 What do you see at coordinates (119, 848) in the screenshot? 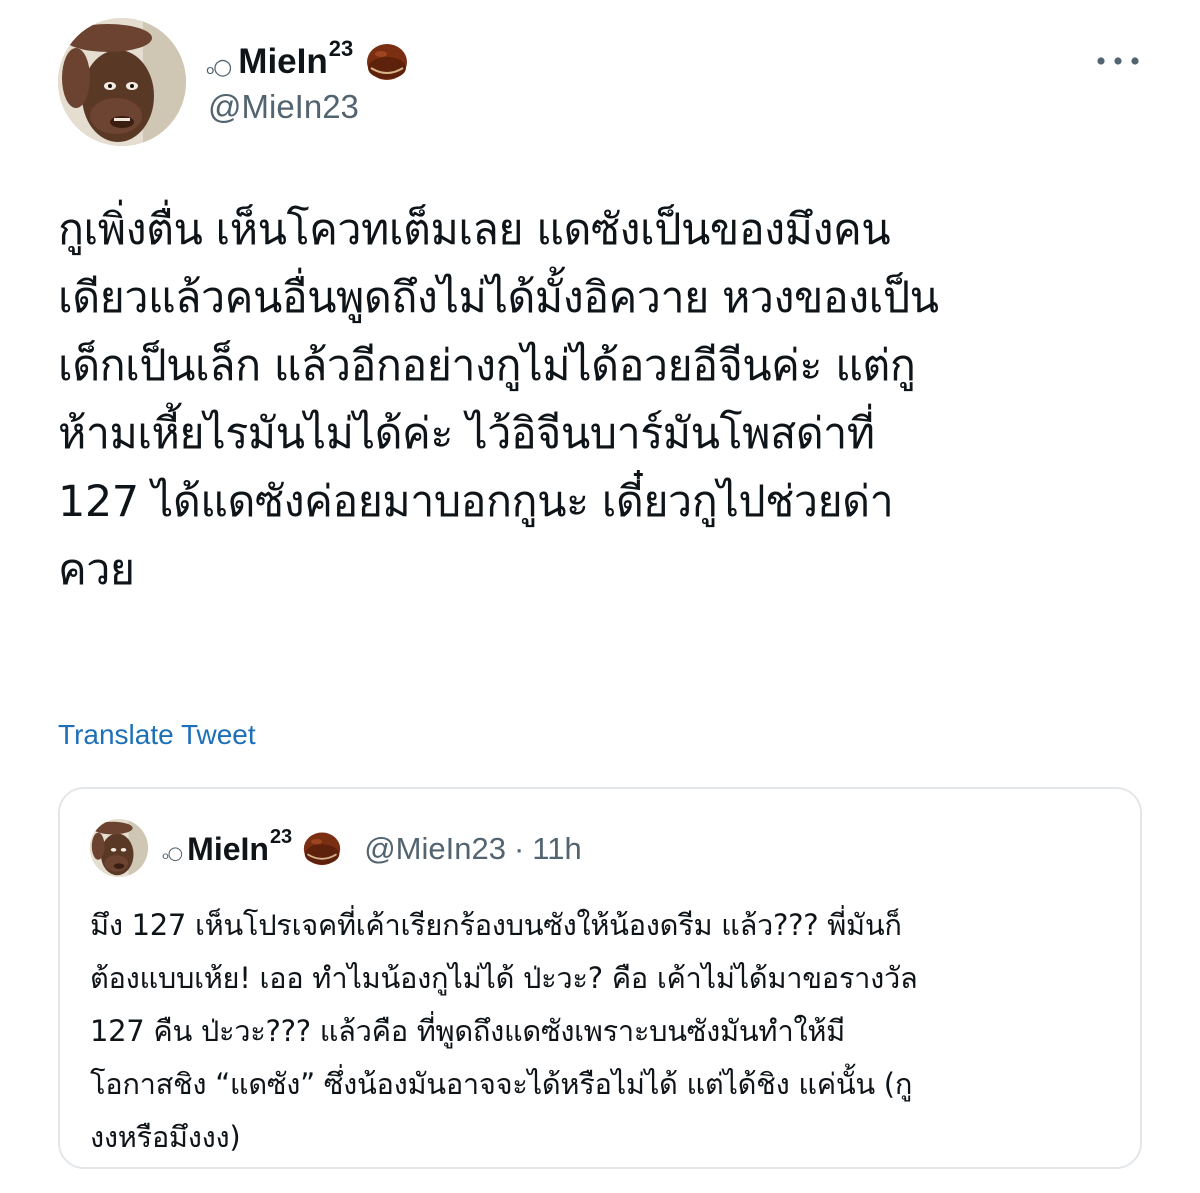
I see `quoted-author-avatar` at bounding box center [119, 848].